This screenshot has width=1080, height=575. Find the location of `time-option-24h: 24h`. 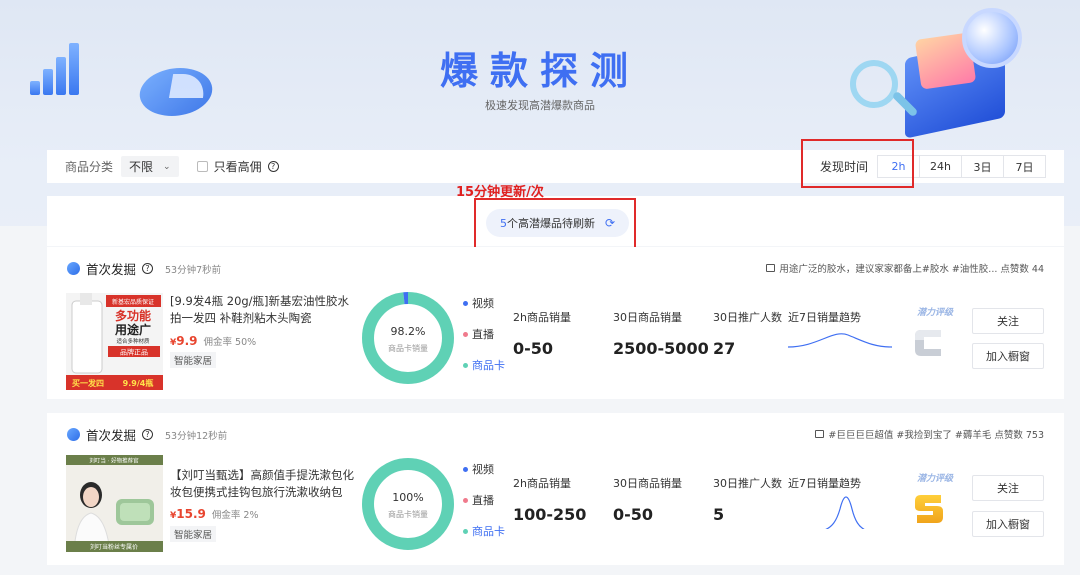

time-option-24h: 24h is located at coordinates (940, 166).